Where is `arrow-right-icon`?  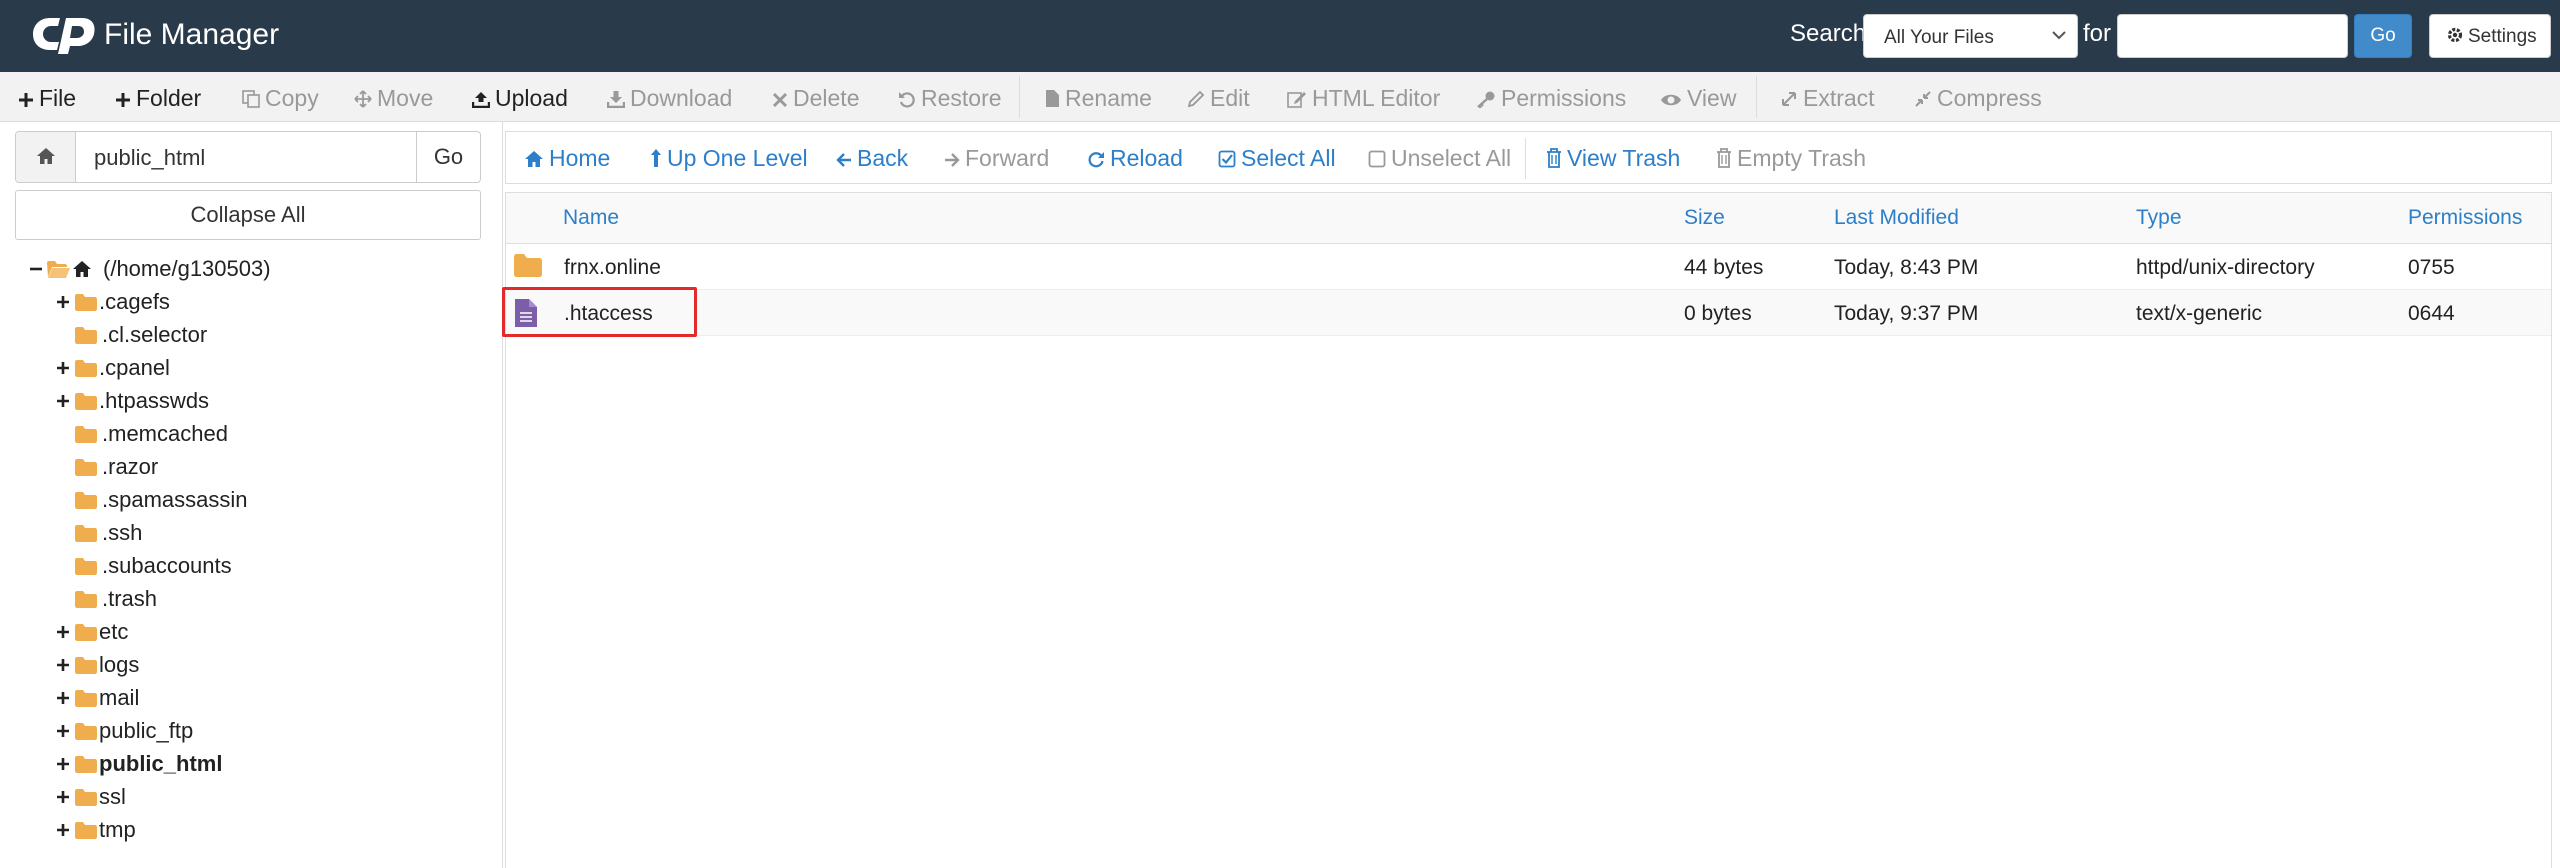 arrow-right-icon is located at coordinates (952, 160).